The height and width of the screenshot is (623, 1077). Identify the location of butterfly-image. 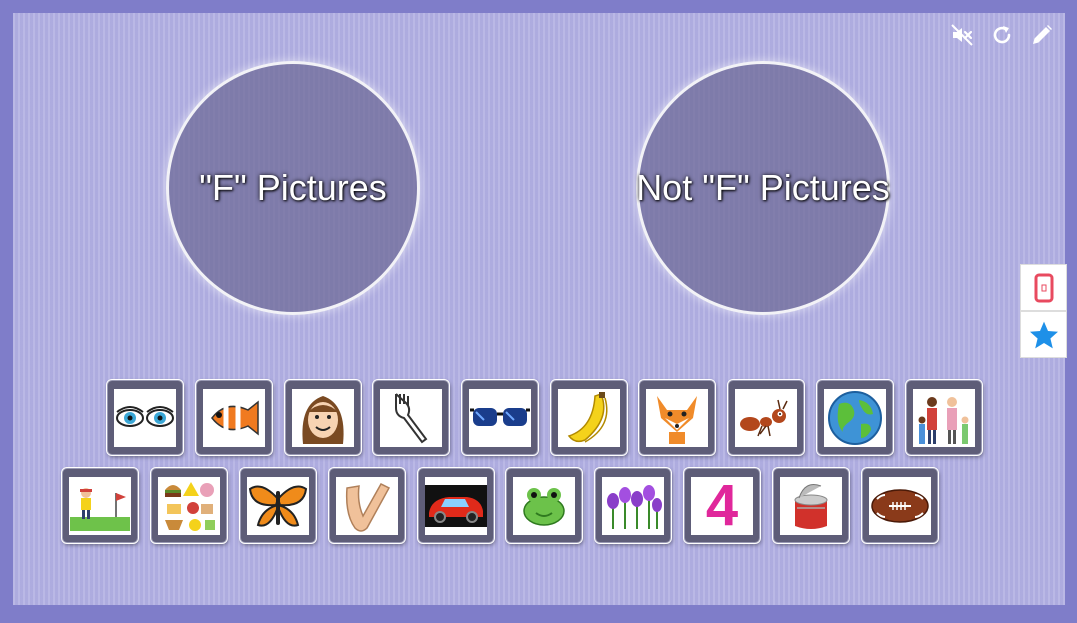
(278, 506).